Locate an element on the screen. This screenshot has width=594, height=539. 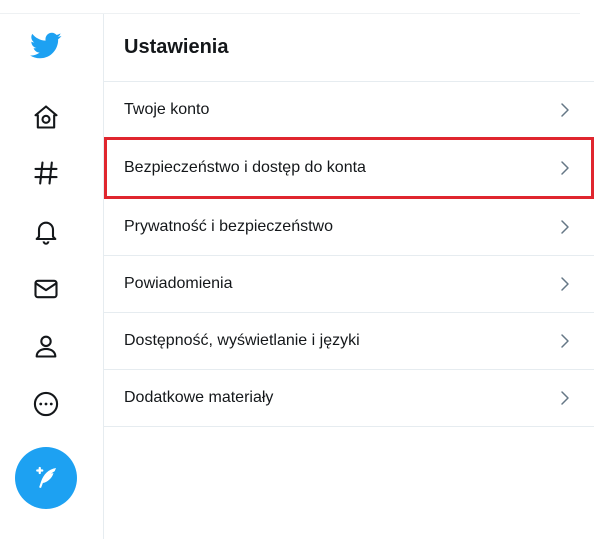
settings-header: Ustawienia is located at coordinates (349, 48).